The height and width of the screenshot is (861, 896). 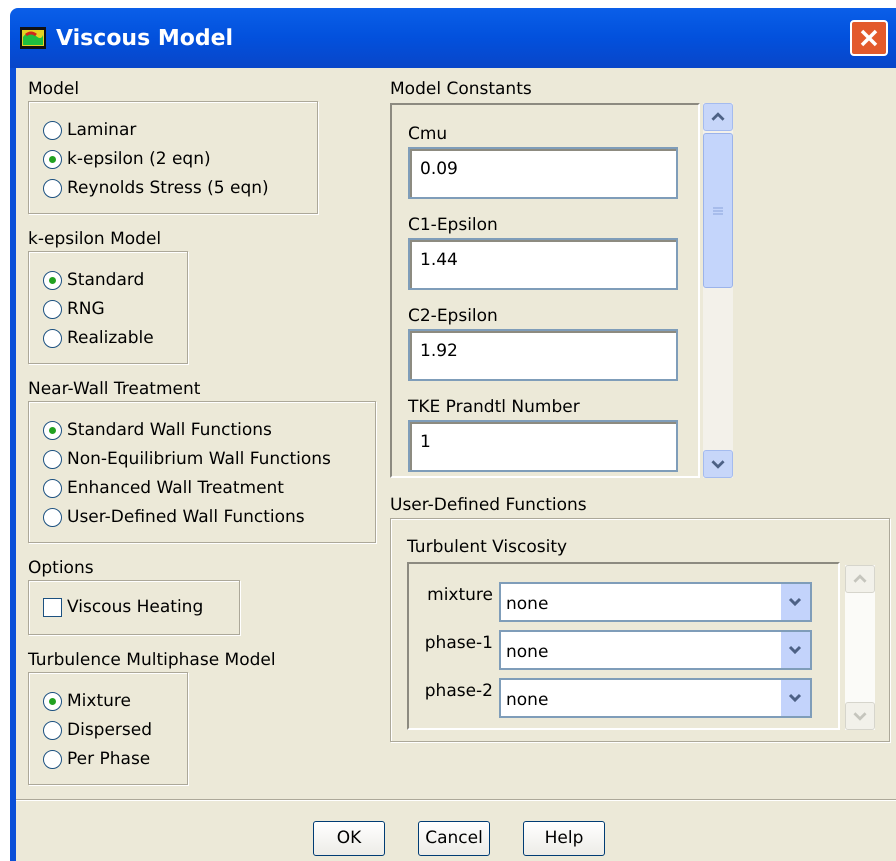 What do you see at coordinates (175, 488) in the screenshot?
I see `option-label: Enhanced Wall Treatment` at bounding box center [175, 488].